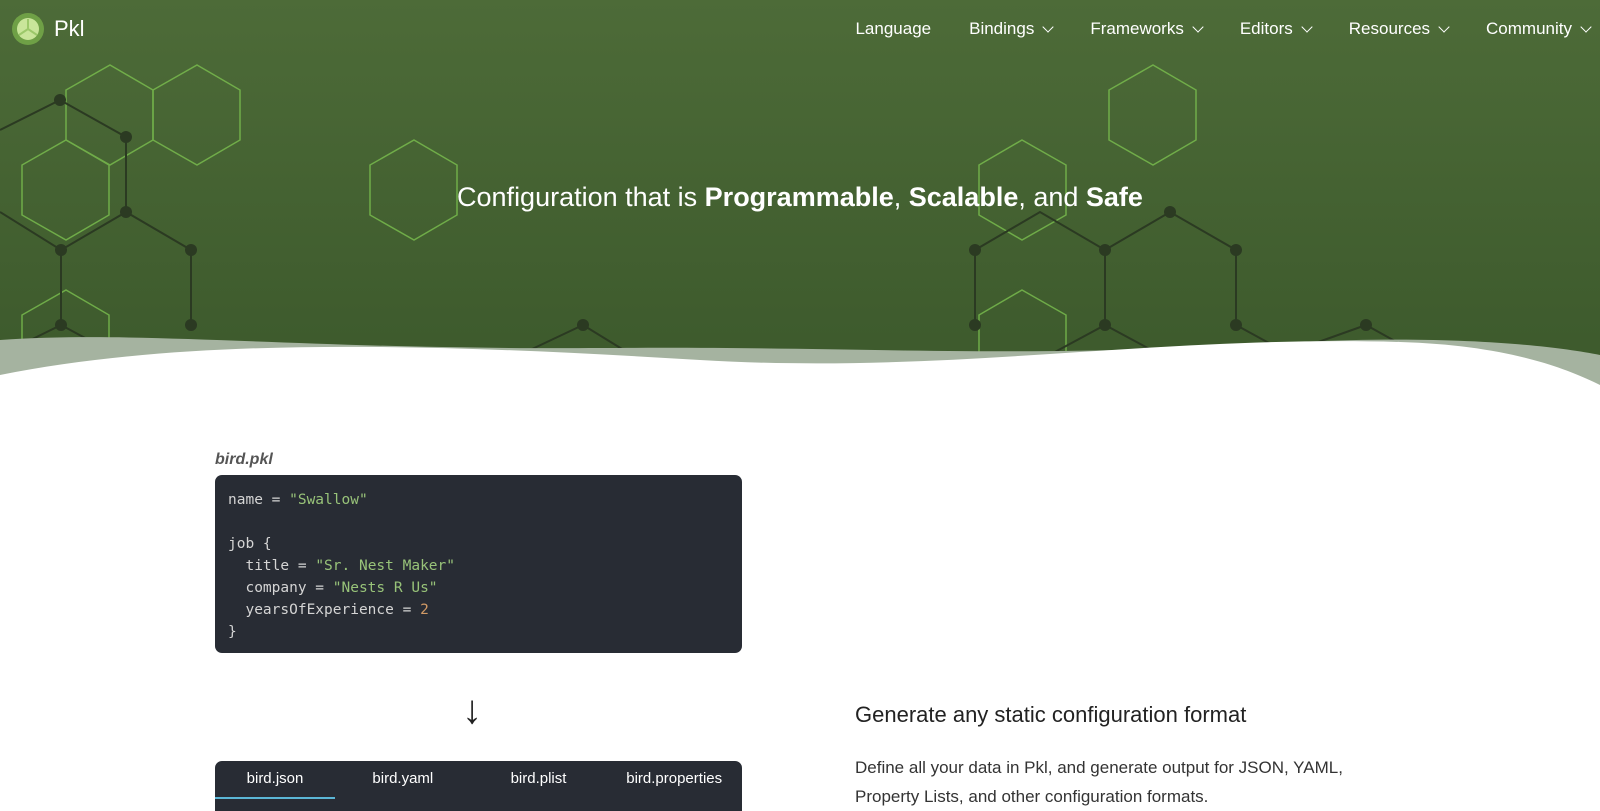 The image size is (1600, 811). Describe the element at coordinates (232, 632) in the screenshot. I see `code-text: }` at that location.